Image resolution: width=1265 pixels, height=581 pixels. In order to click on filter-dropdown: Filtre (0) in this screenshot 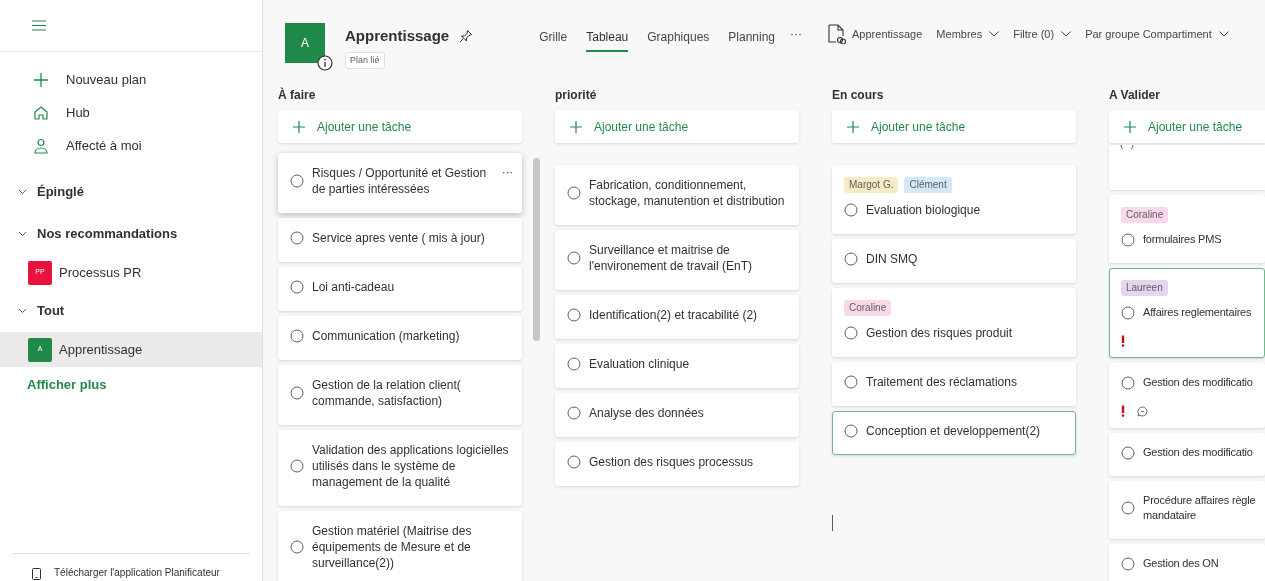, I will do `click(1042, 34)`.